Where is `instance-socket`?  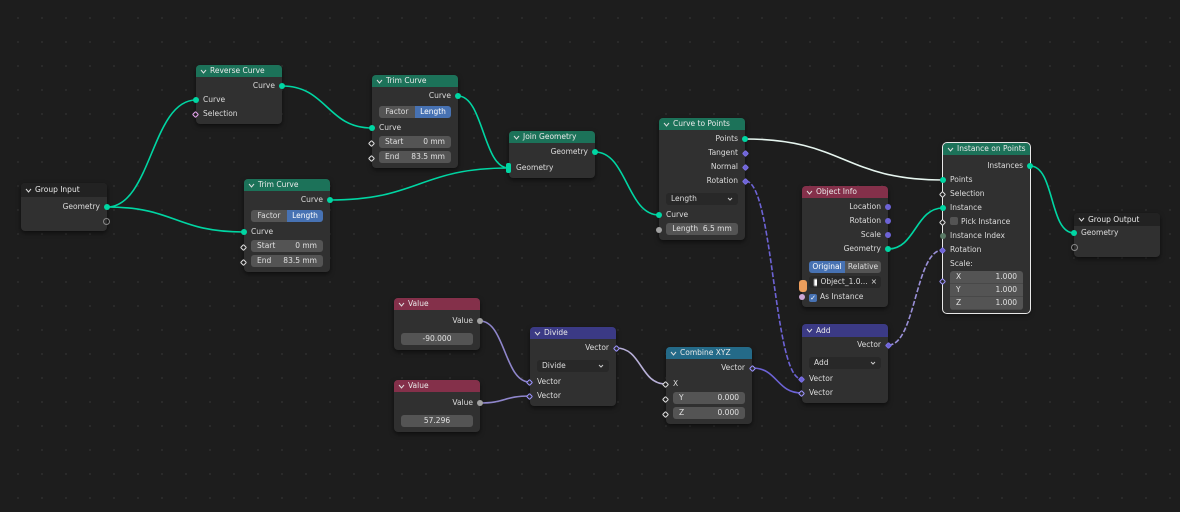
instance-socket is located at coordinates (943, 208).